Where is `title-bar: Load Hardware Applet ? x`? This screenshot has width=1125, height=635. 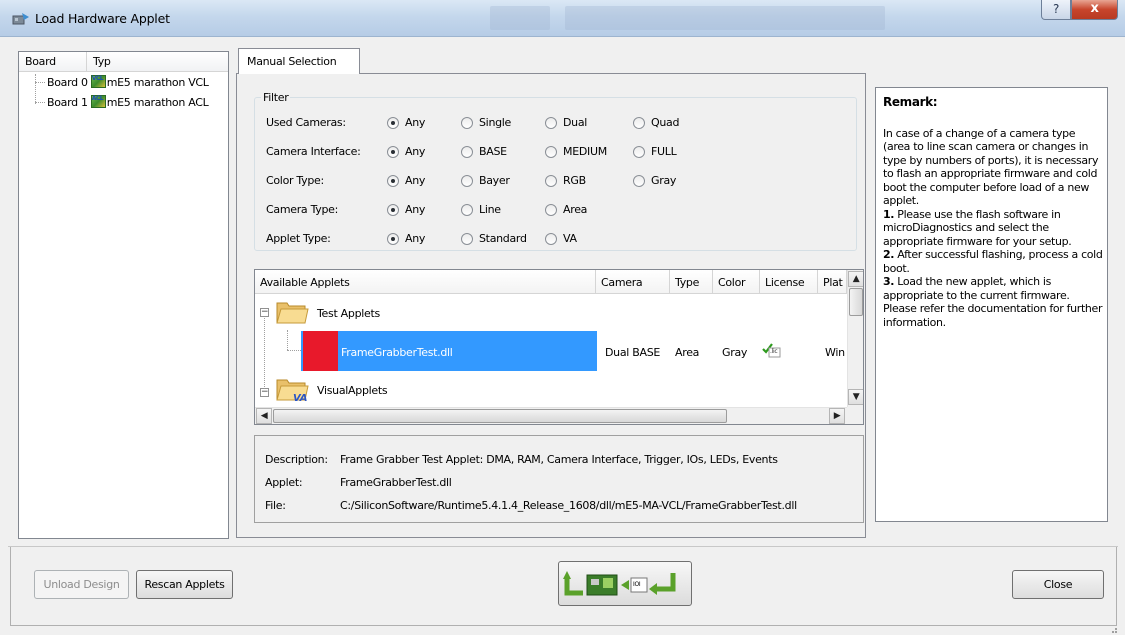
title-bar: Load Hardware Applet ? x is located at coordinates (562, 18).